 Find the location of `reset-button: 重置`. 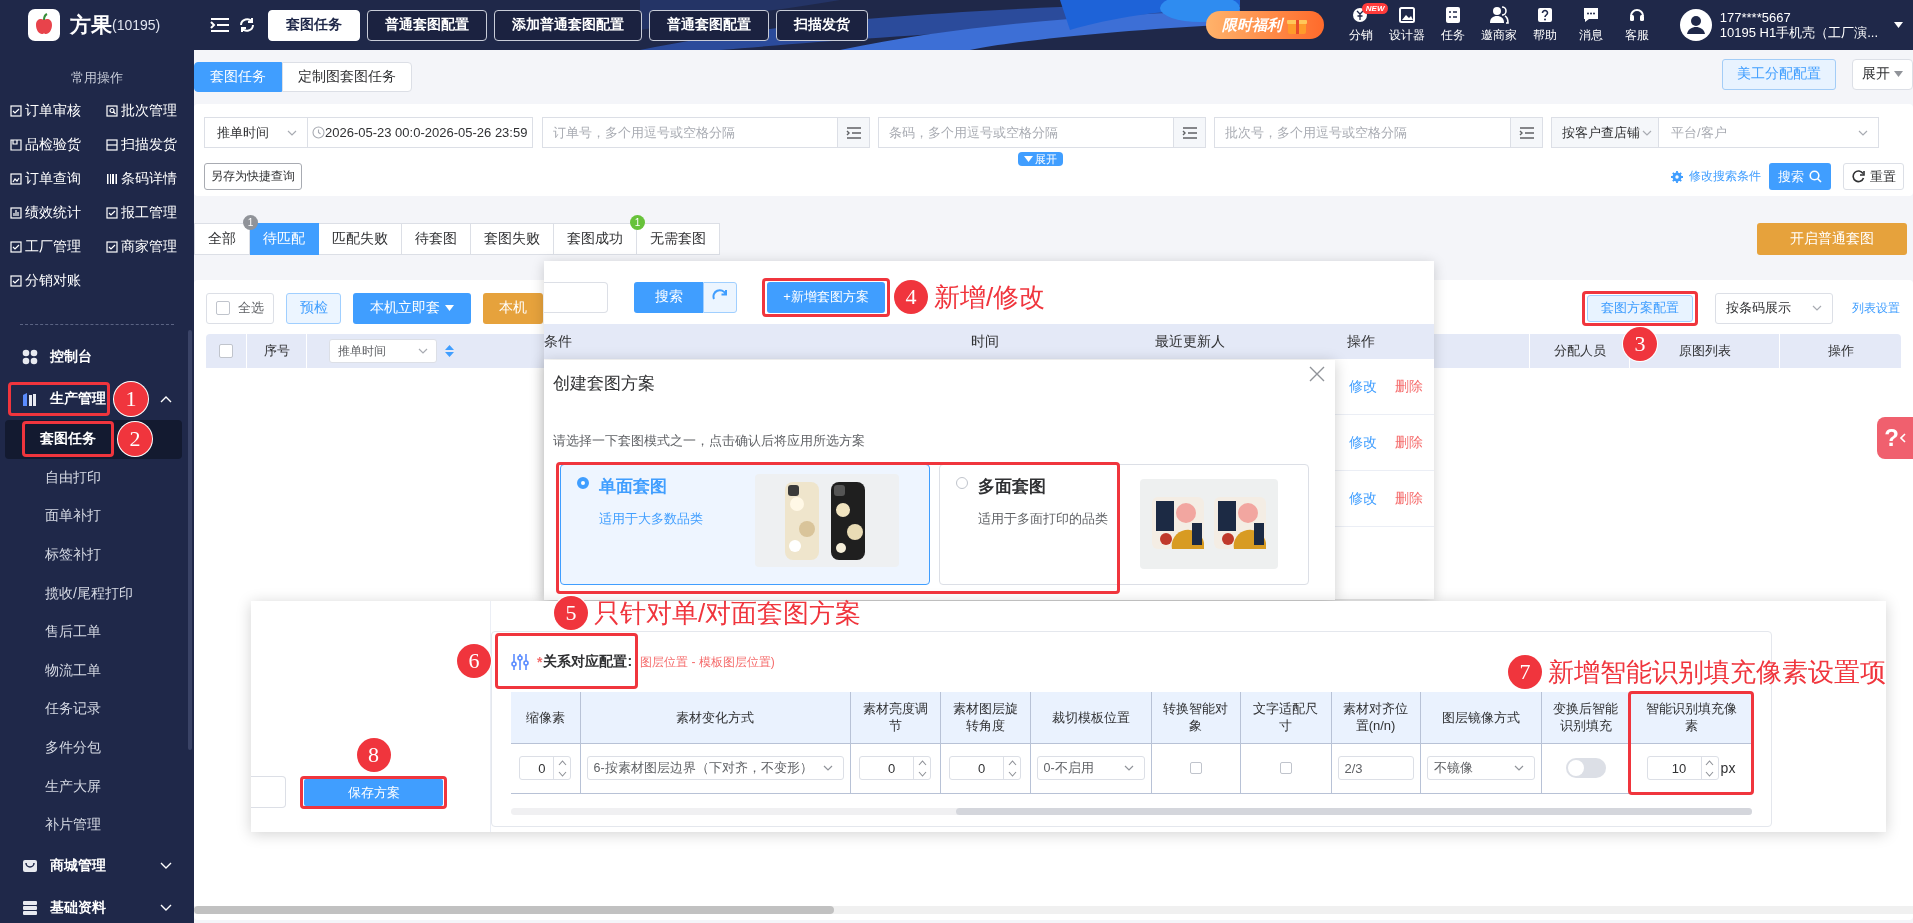

reset-button: 重置 is located at coordinates (1873, 176).